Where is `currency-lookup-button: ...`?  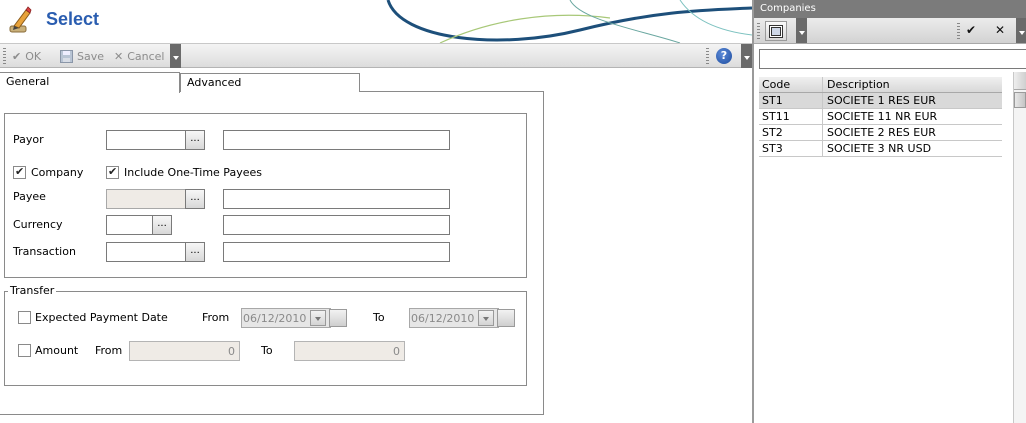 currency-lookup-button: ... is located at coordinates (162, 225).